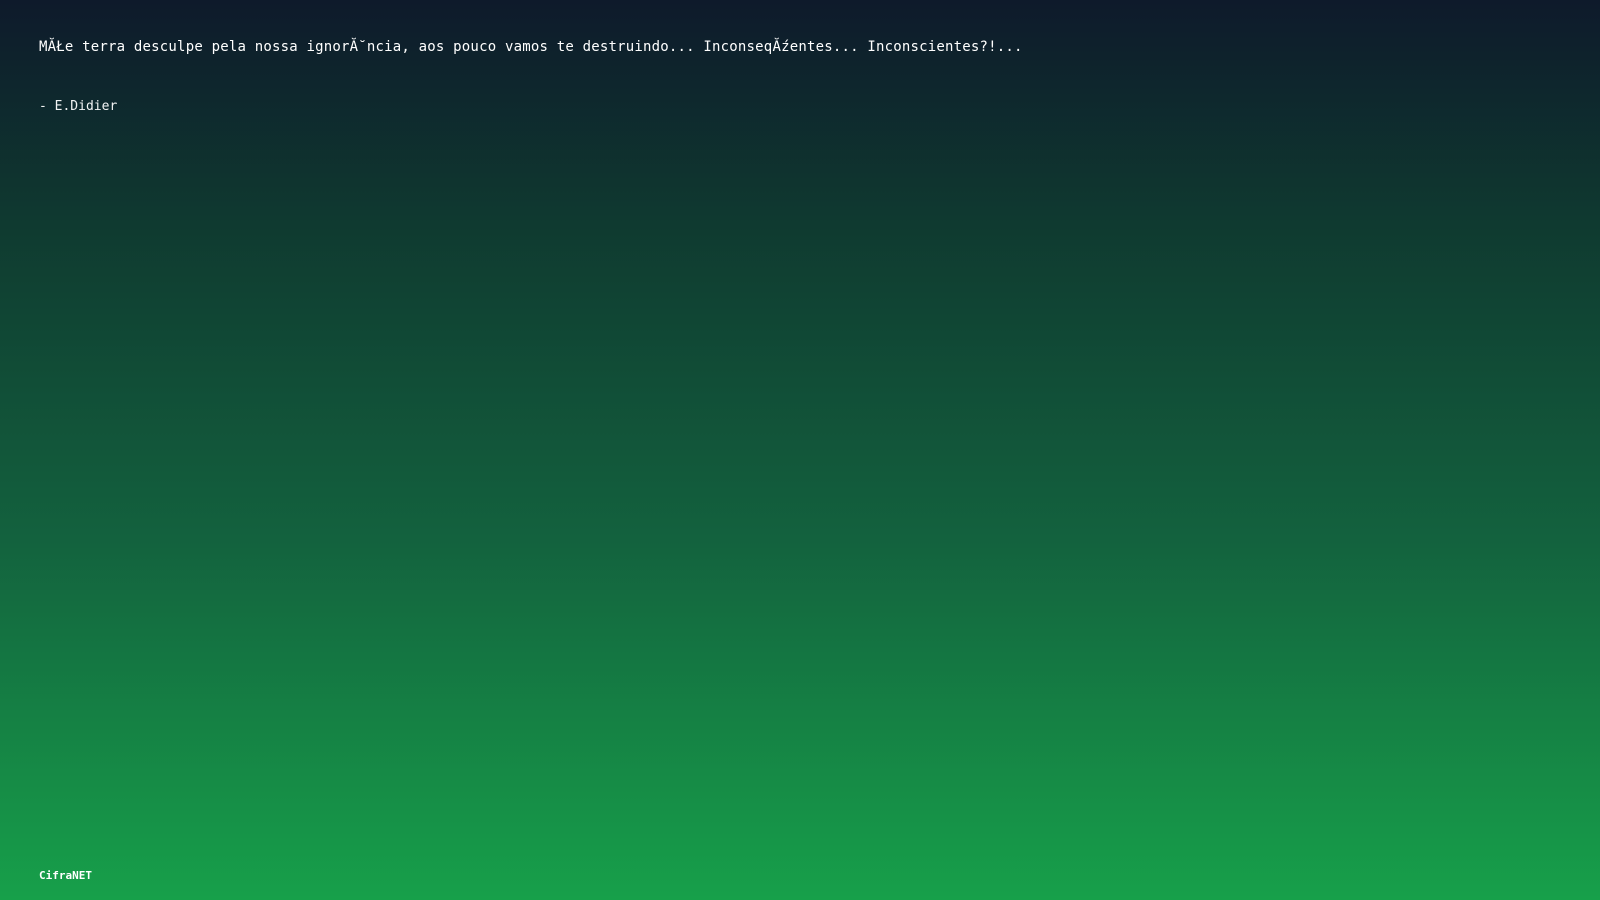  Describe the element at coordinates (65, 875) in the screenshot. I see `brand-label: CifraNET` at that location.